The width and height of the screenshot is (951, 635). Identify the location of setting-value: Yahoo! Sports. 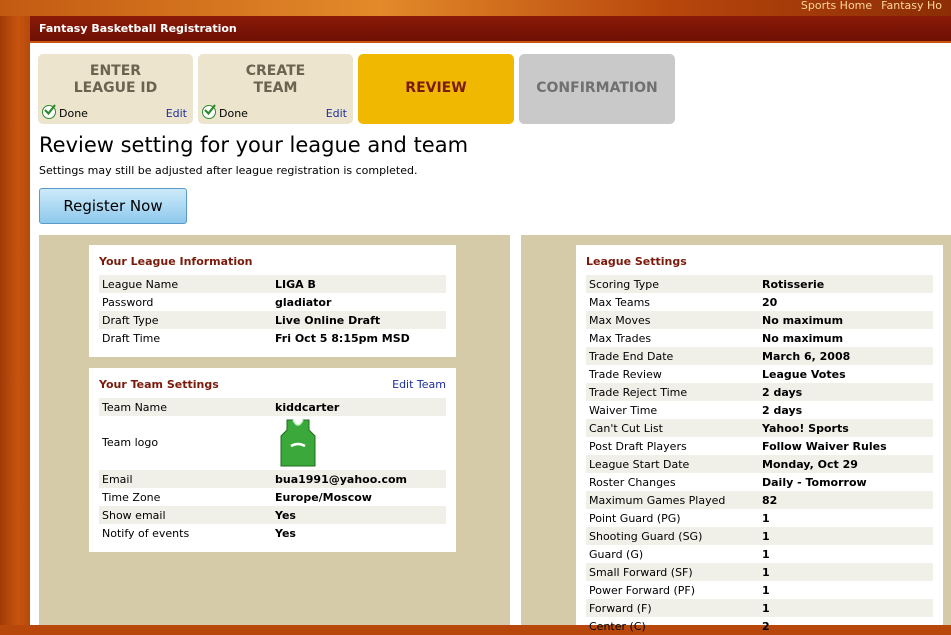
(805, 428).